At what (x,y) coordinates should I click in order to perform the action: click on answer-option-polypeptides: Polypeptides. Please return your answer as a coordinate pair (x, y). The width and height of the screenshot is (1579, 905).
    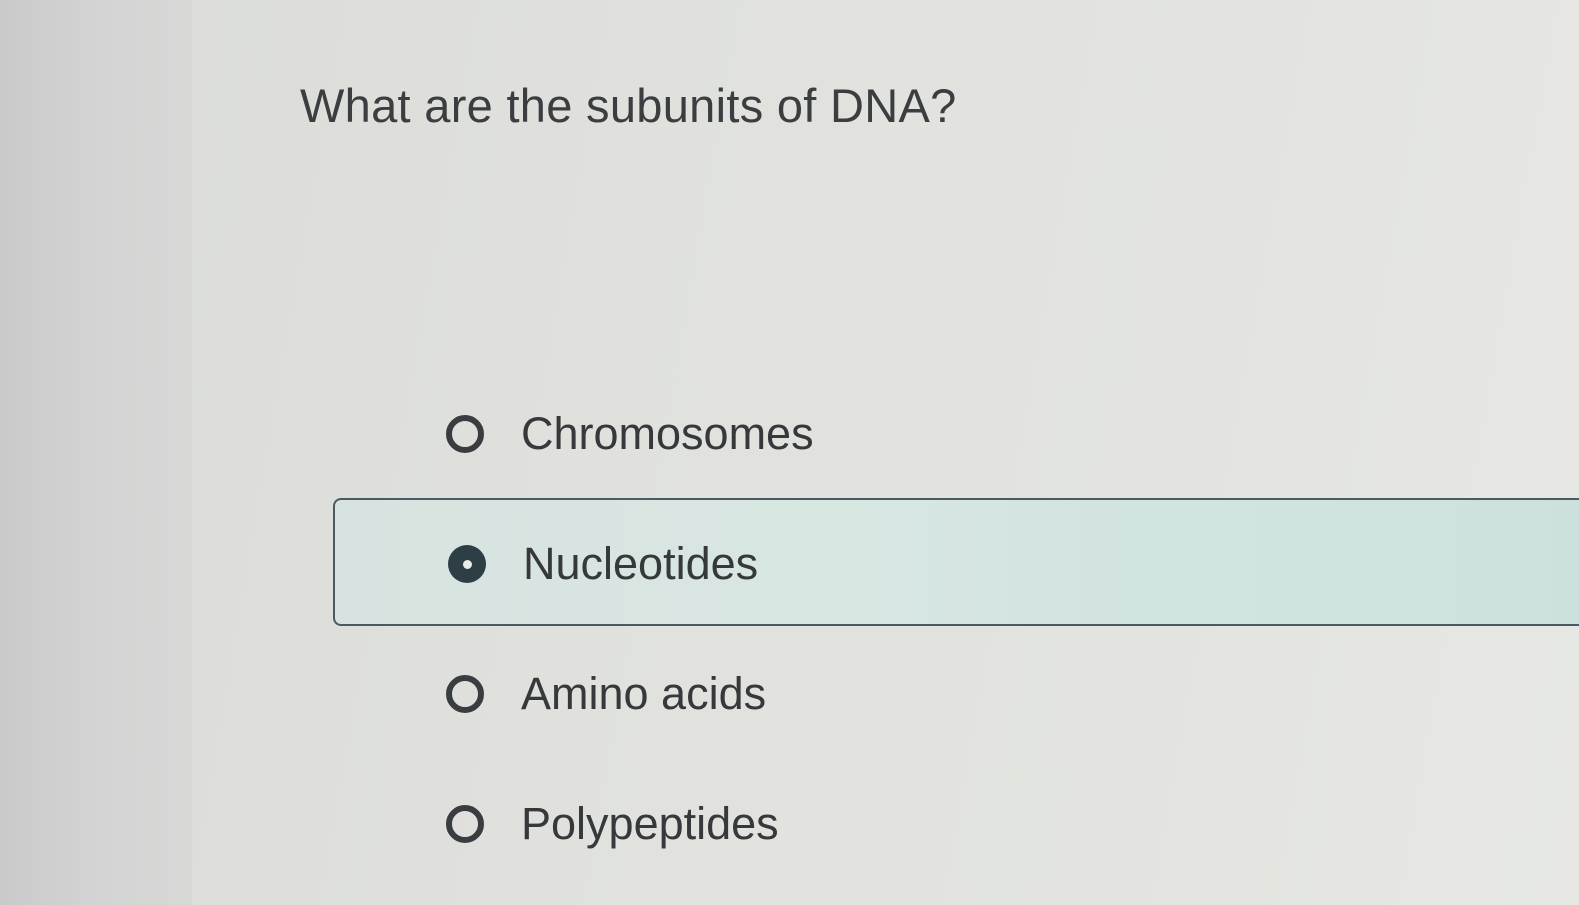
    Looking at the image, I should click on (956, 822).